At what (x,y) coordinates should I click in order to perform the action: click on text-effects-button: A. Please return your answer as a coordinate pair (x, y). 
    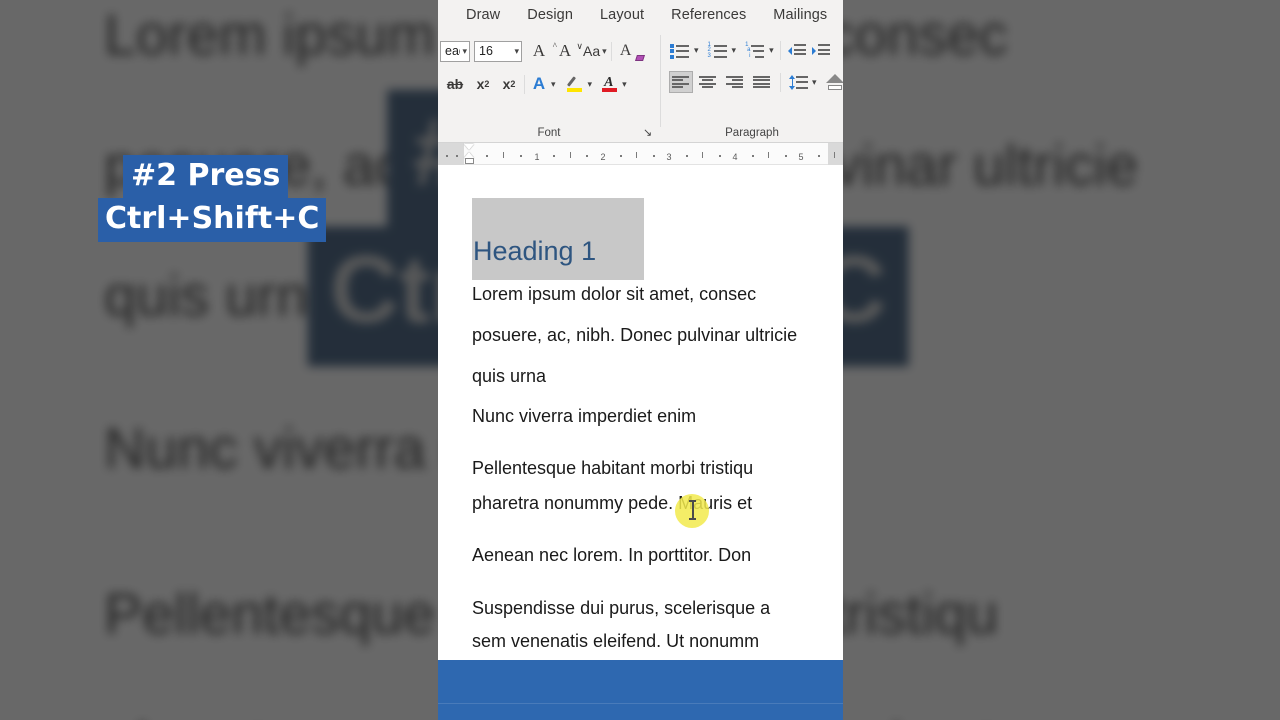
    Looking at the image, I should click on (539, 84).